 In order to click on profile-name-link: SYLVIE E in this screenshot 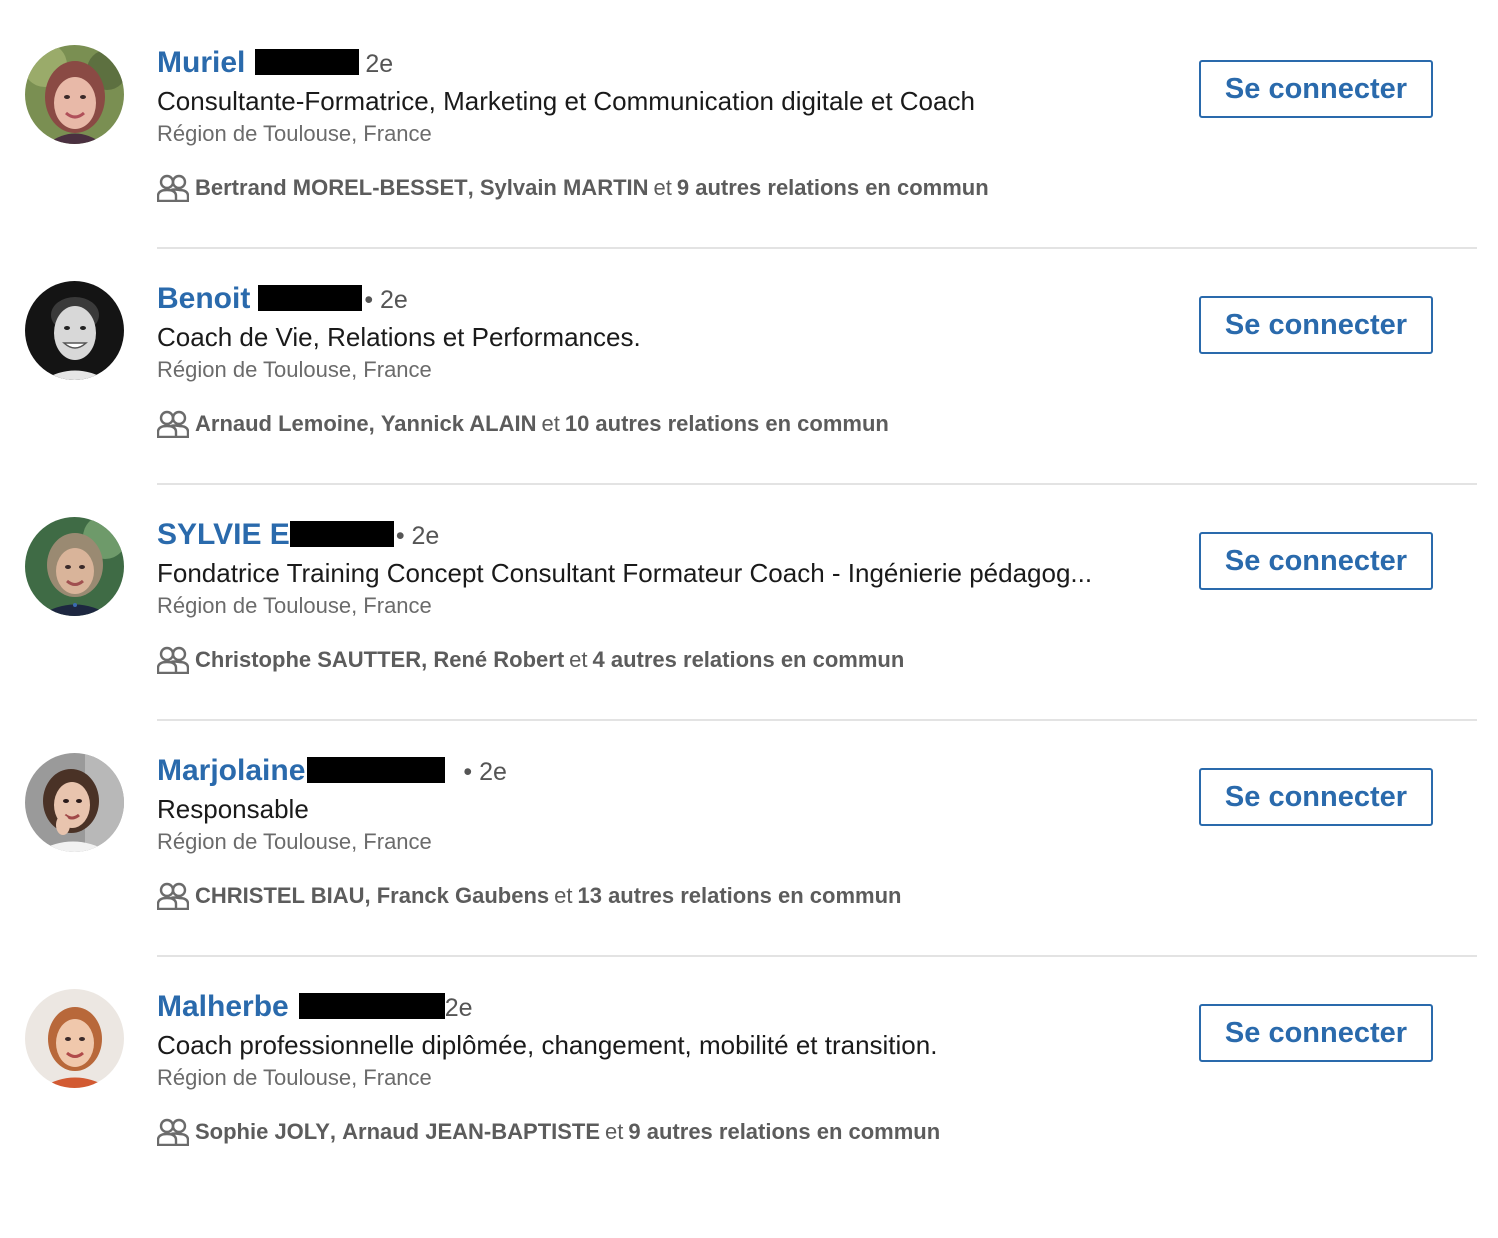, I will do `click(223, 535)`.